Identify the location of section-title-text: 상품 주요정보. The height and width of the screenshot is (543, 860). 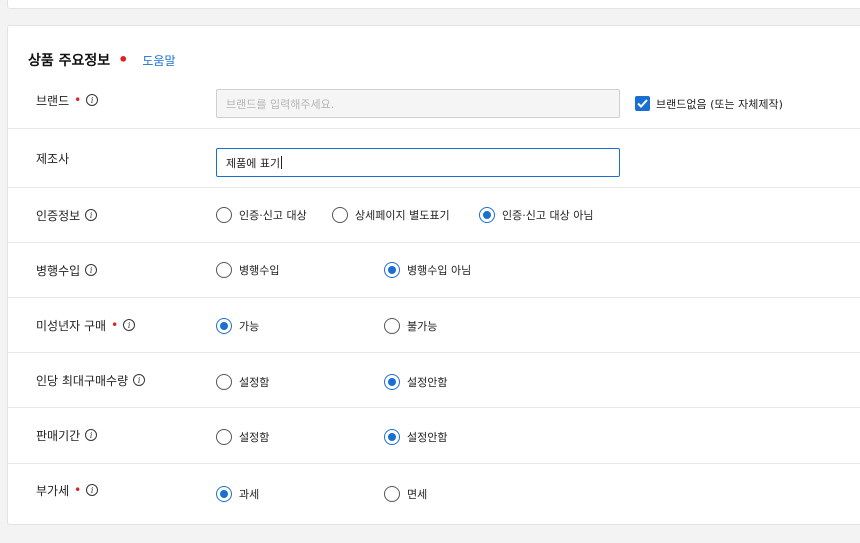
(69, 61).